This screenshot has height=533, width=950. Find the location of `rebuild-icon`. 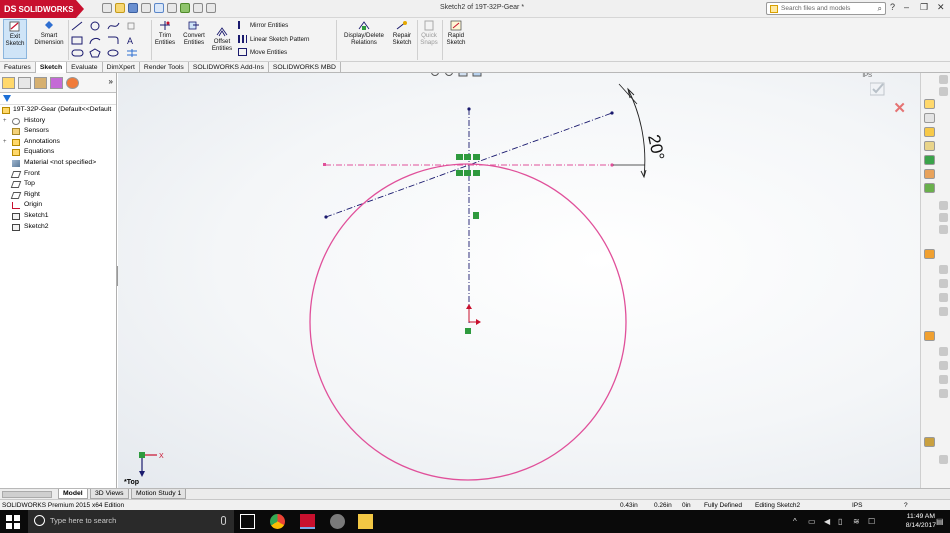

rebuild-icon is located at coordinates (185, 8).